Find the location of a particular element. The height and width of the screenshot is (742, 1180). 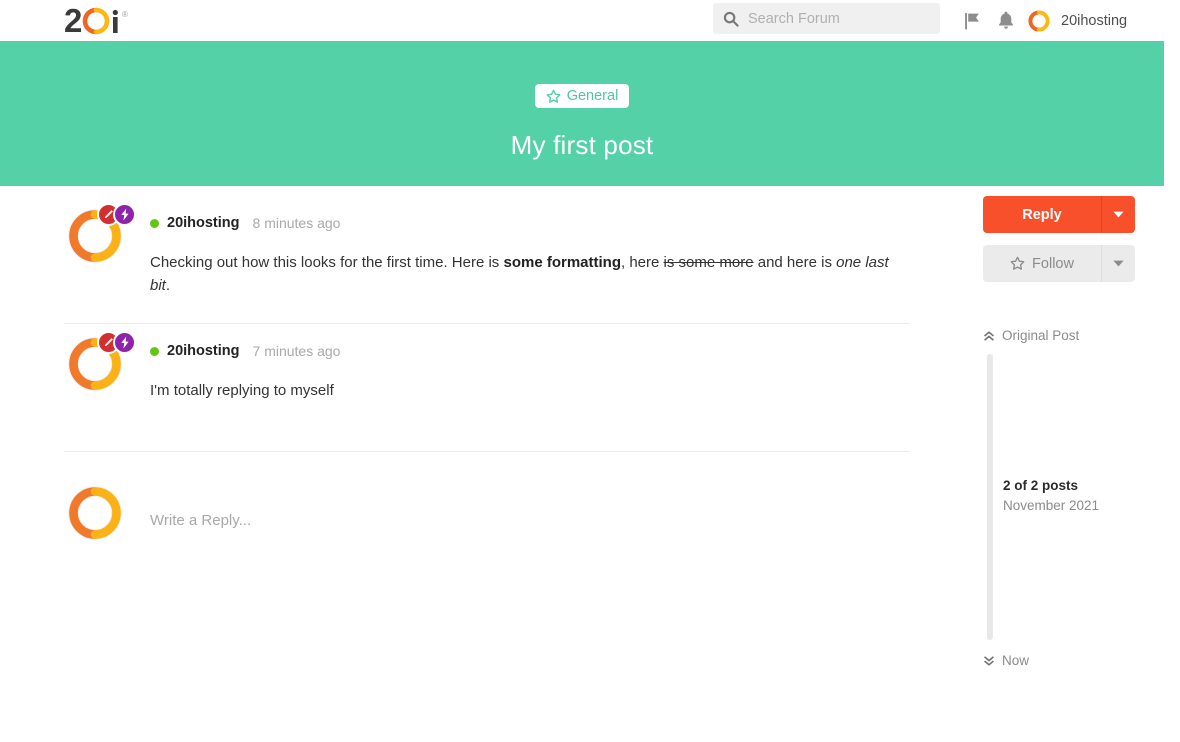

page-title: My first post is located at coordinates (582, 145).